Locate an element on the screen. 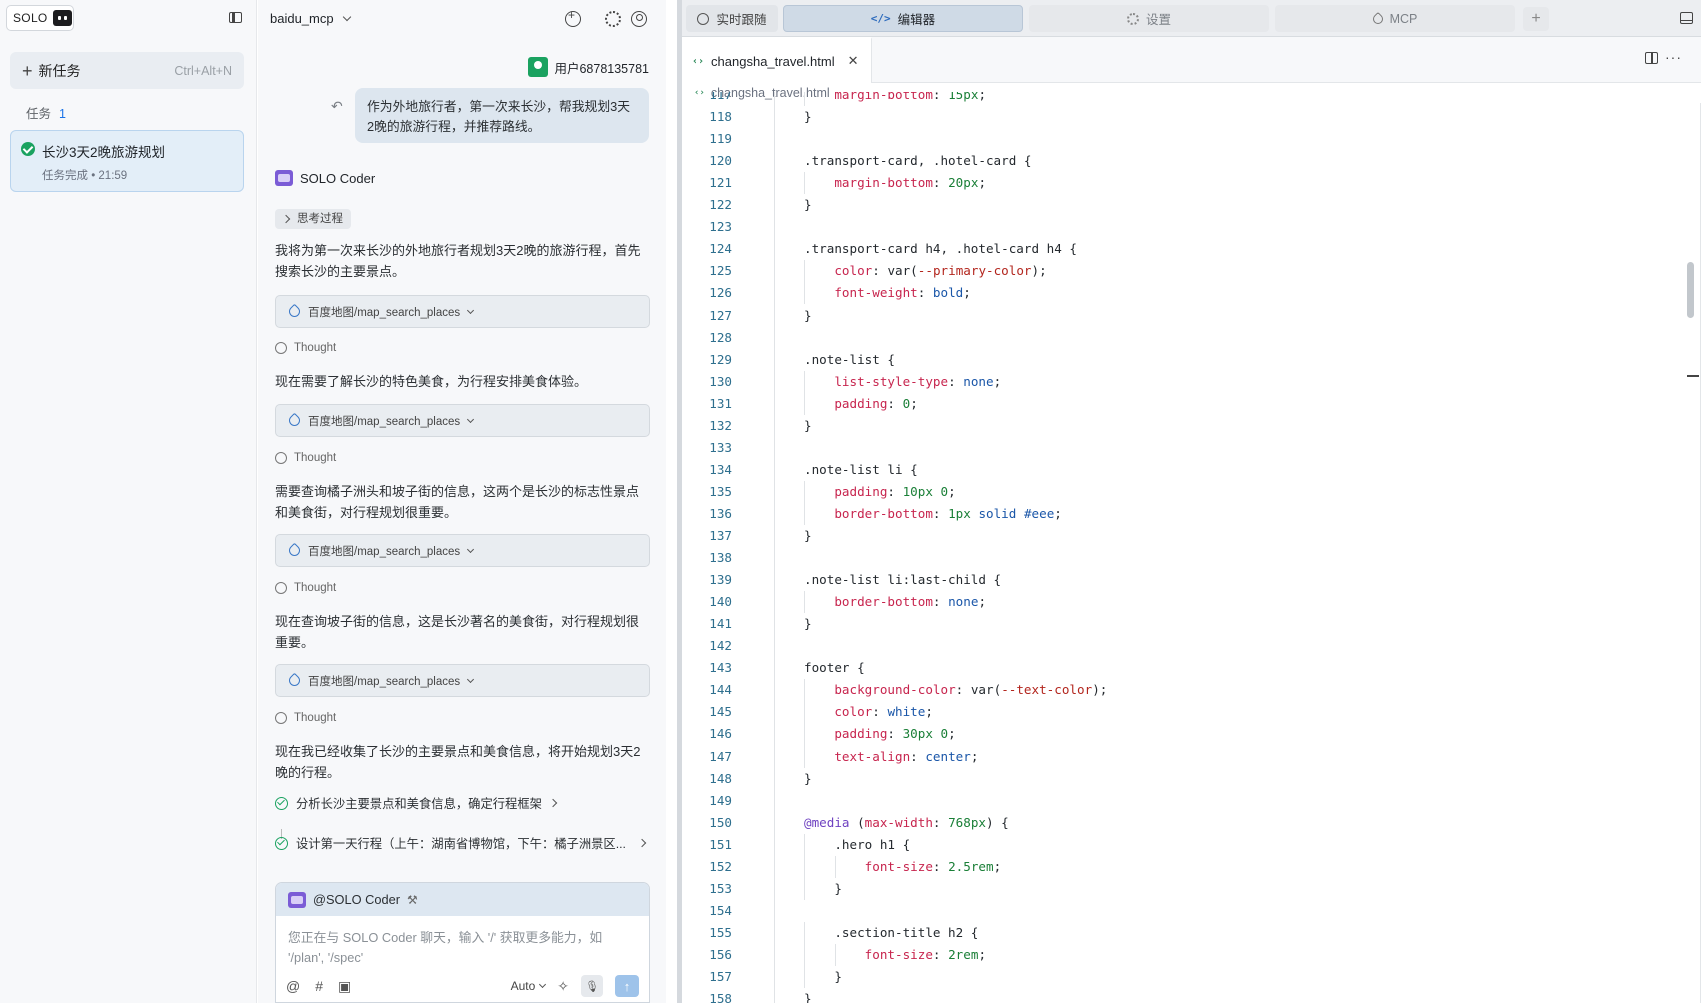  chevron-down-icon is located at coordinates (471, 310).